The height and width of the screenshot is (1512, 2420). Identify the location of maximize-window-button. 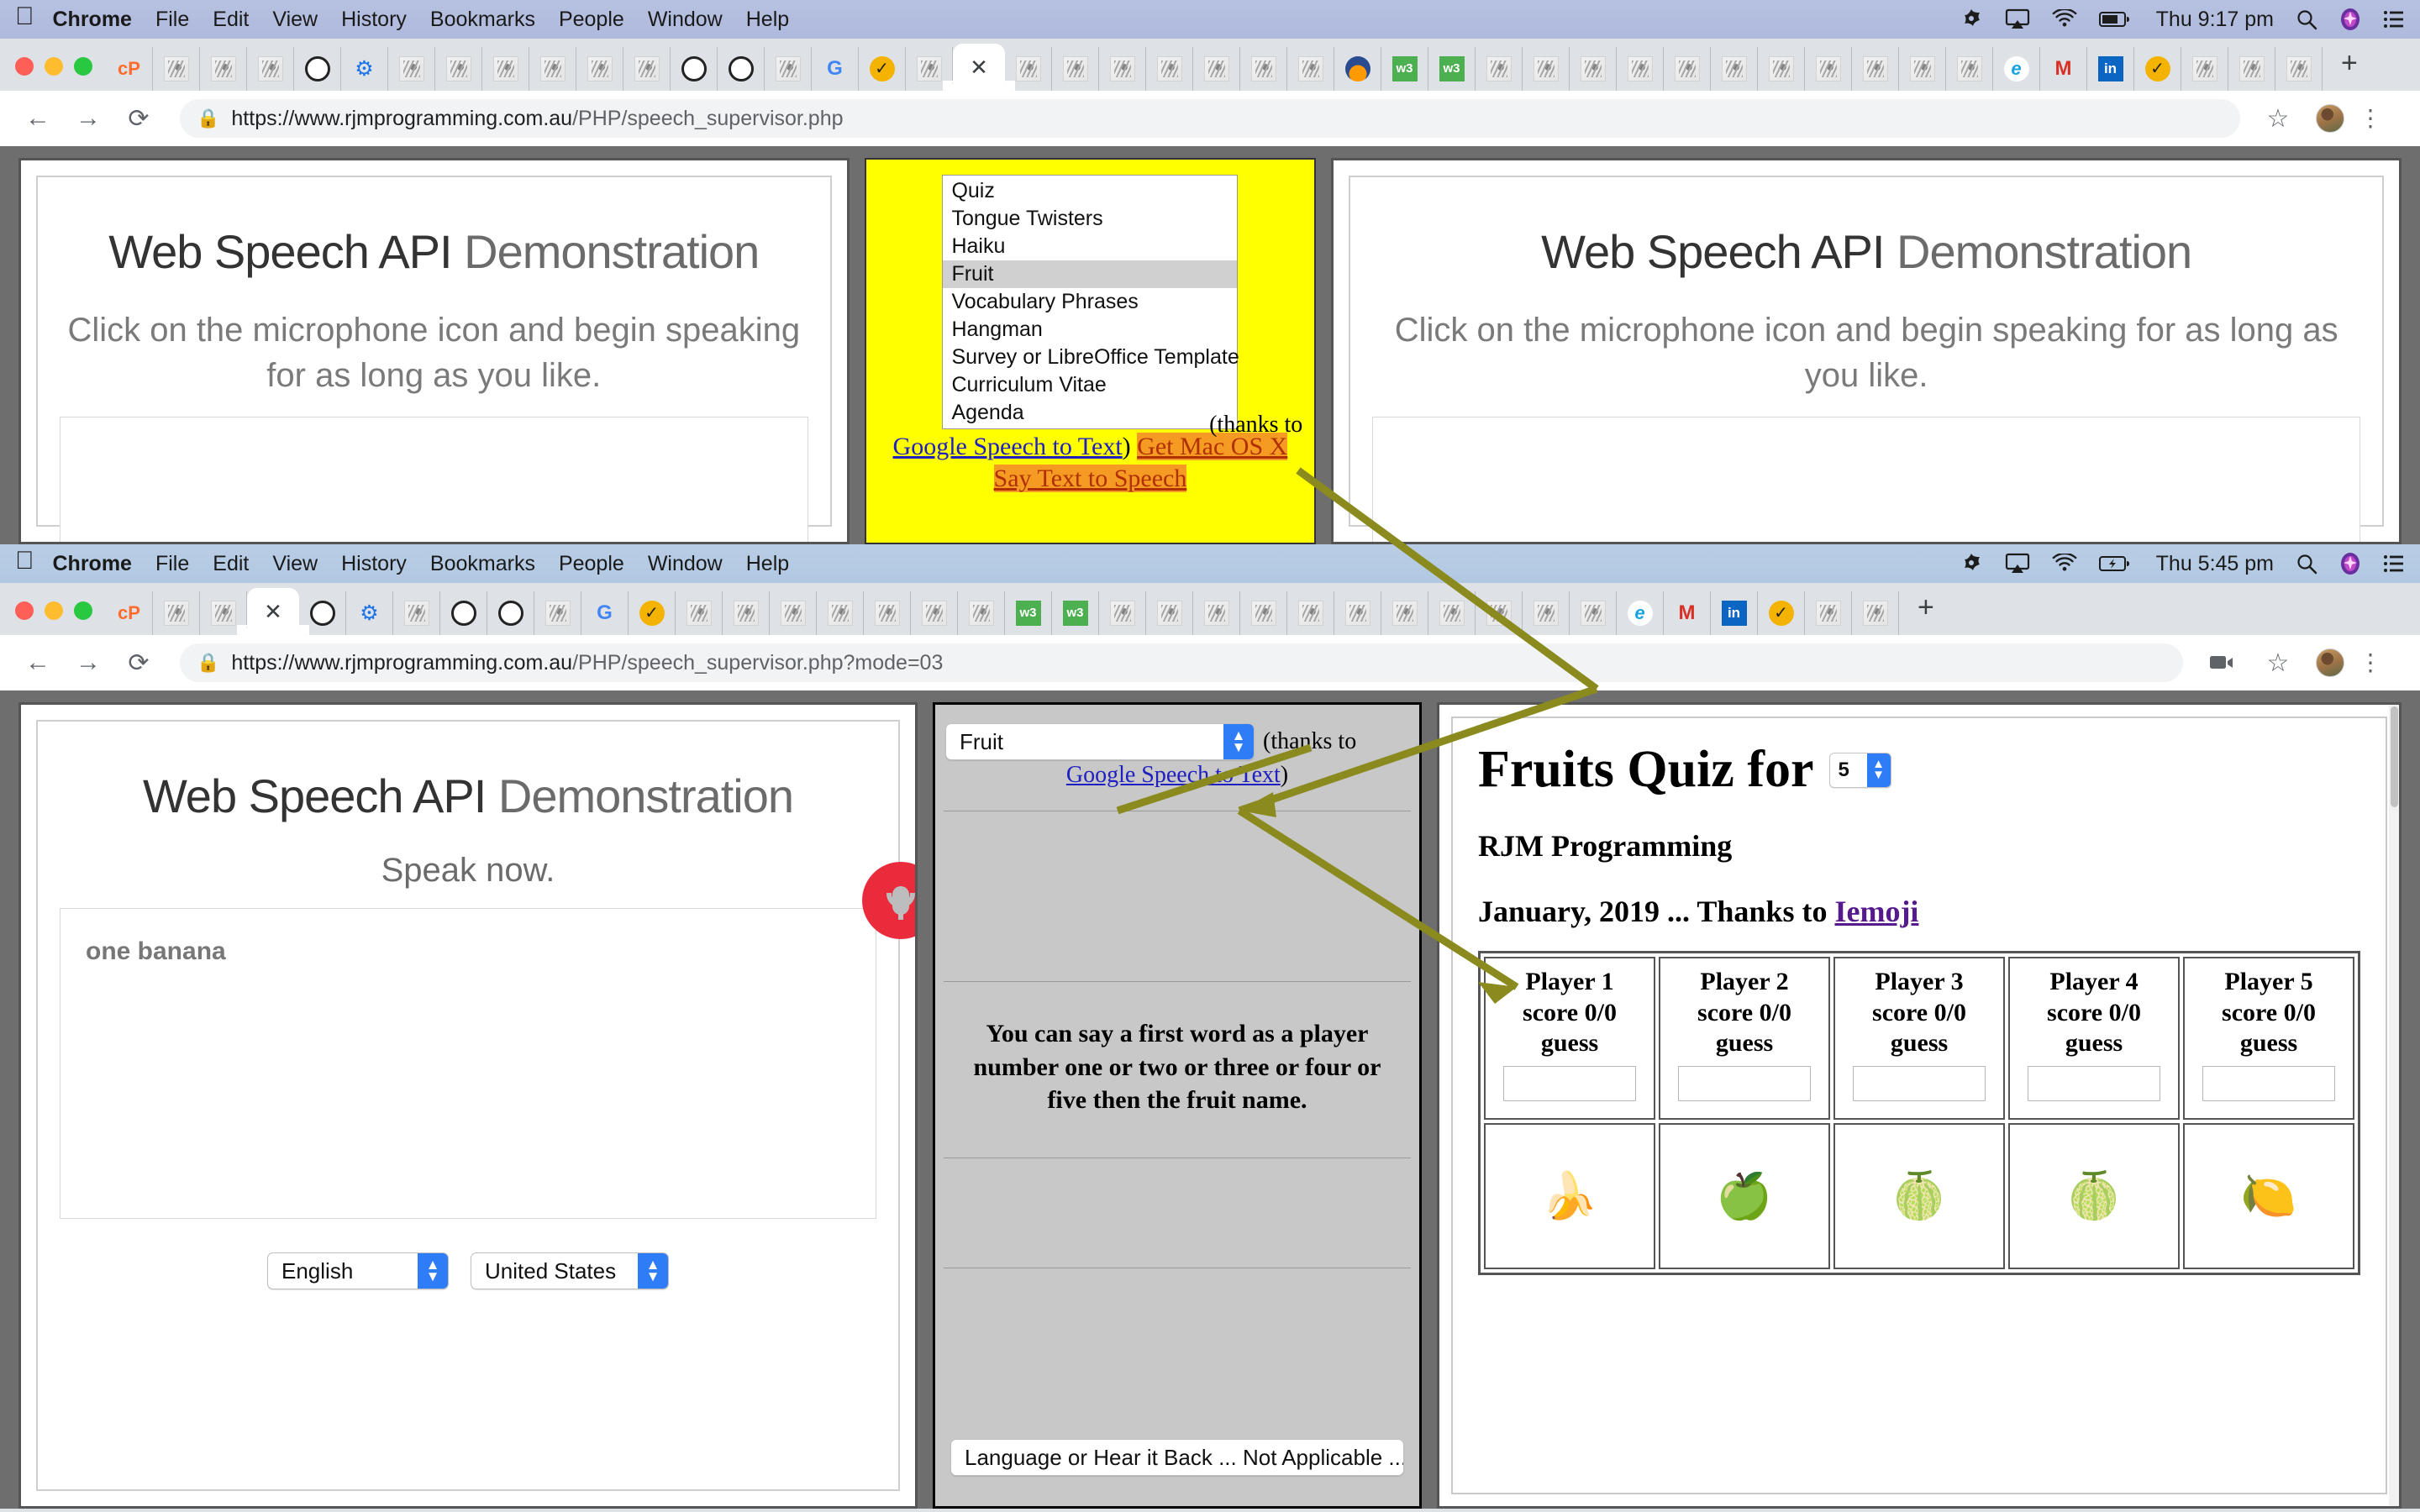
(83, 66).